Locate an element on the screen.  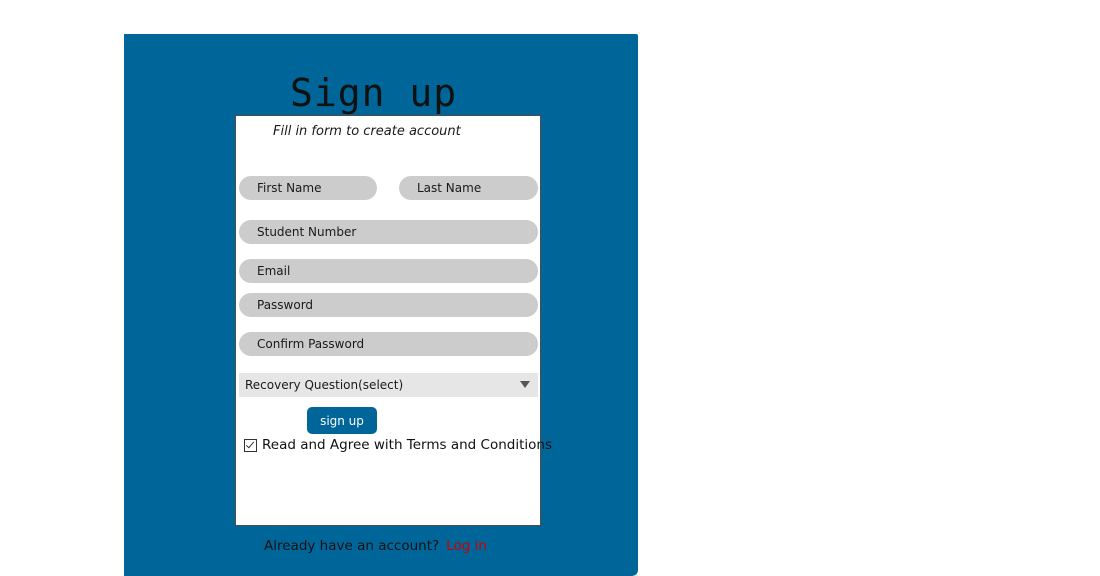
password-input is located at coordinates (388, 305).